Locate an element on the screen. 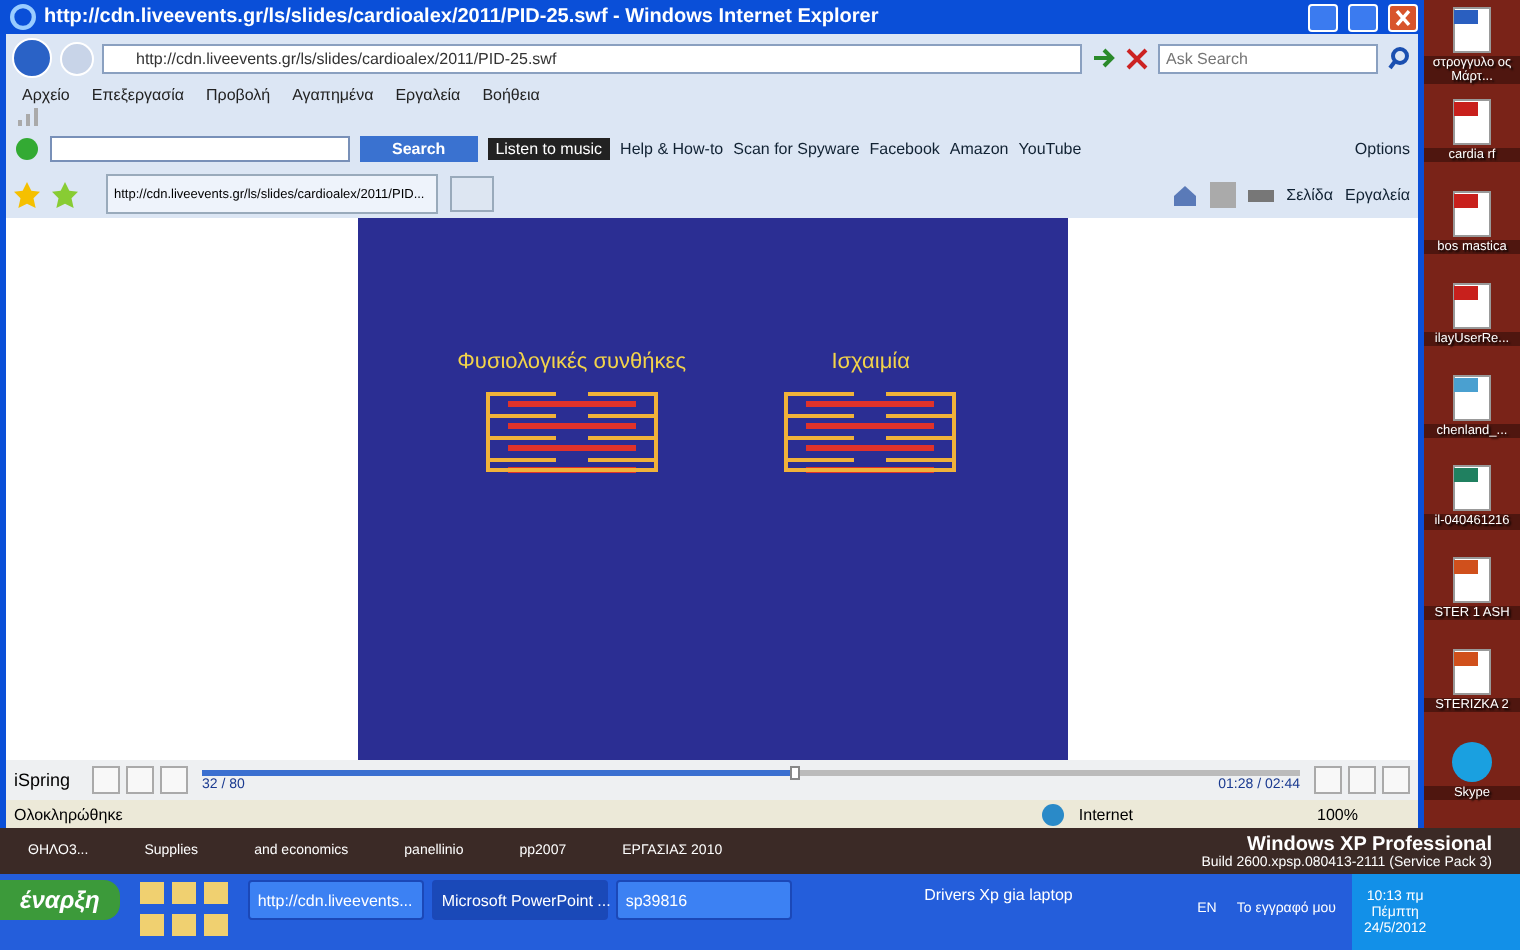 This screenshot has width=1520, height=950. os-name: Windows XP Professional is located at coordinates (1369, 844).